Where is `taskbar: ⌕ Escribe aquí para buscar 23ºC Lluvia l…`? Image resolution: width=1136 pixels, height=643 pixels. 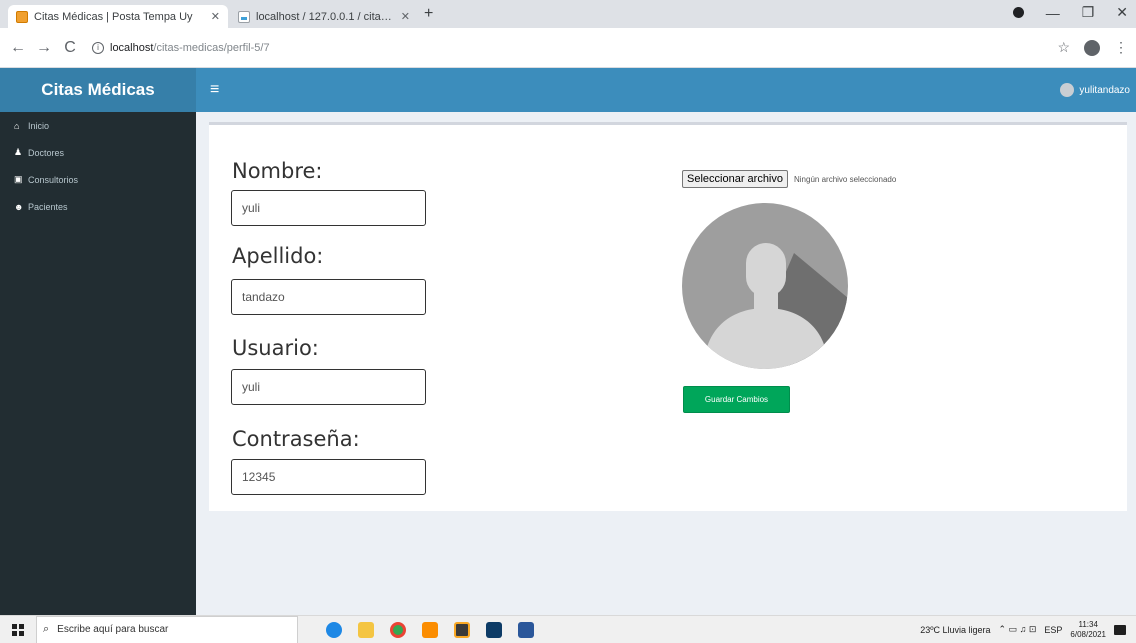
taskbar: ⌕ Escribe aquí para buscar 23ºC Lluvia l… is located at coordinates (568, 629).